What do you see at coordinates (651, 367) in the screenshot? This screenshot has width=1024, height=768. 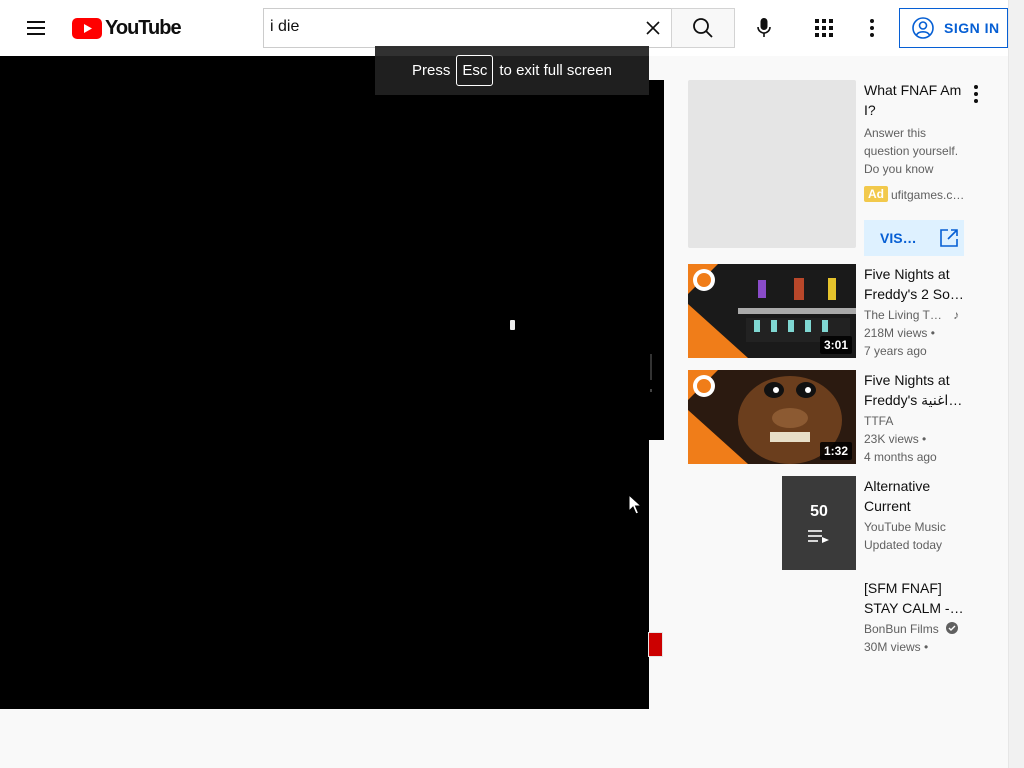 I see `player-edge-line` at bounding box center [651, 367].